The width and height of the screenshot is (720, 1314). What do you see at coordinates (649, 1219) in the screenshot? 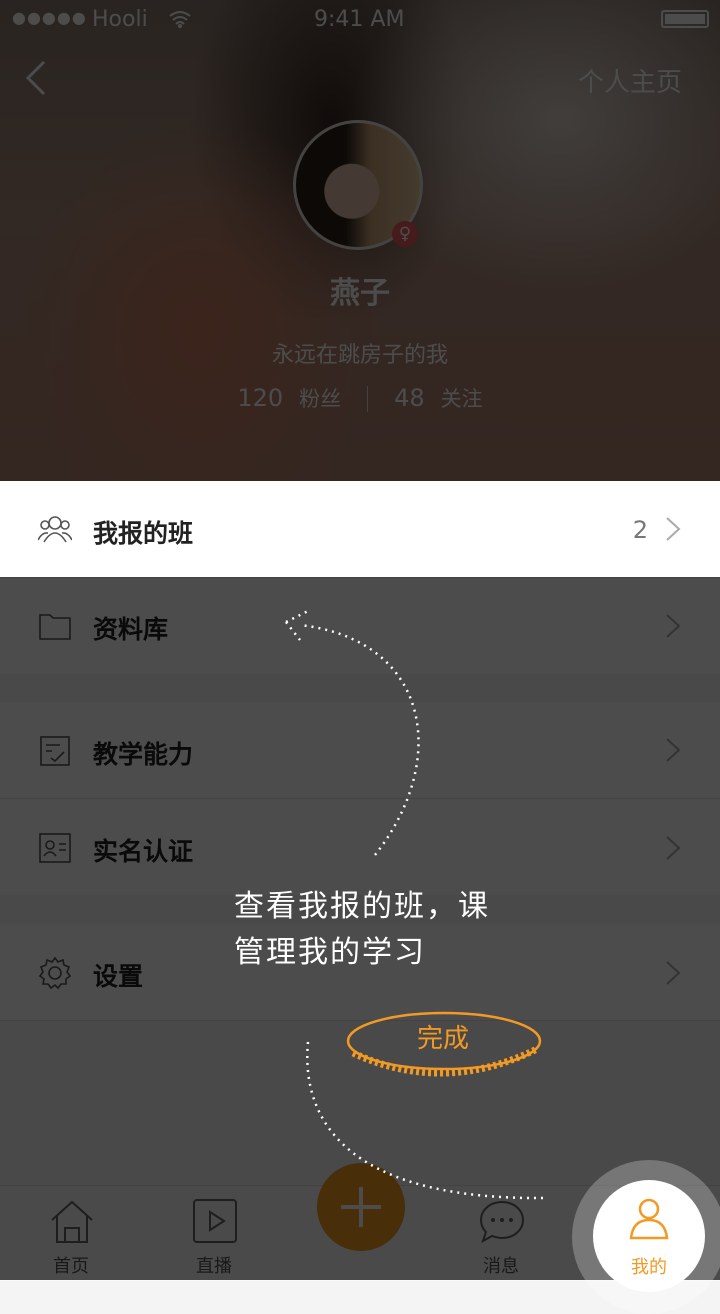
I see `person-icon` at bounding box center [649, 1219].